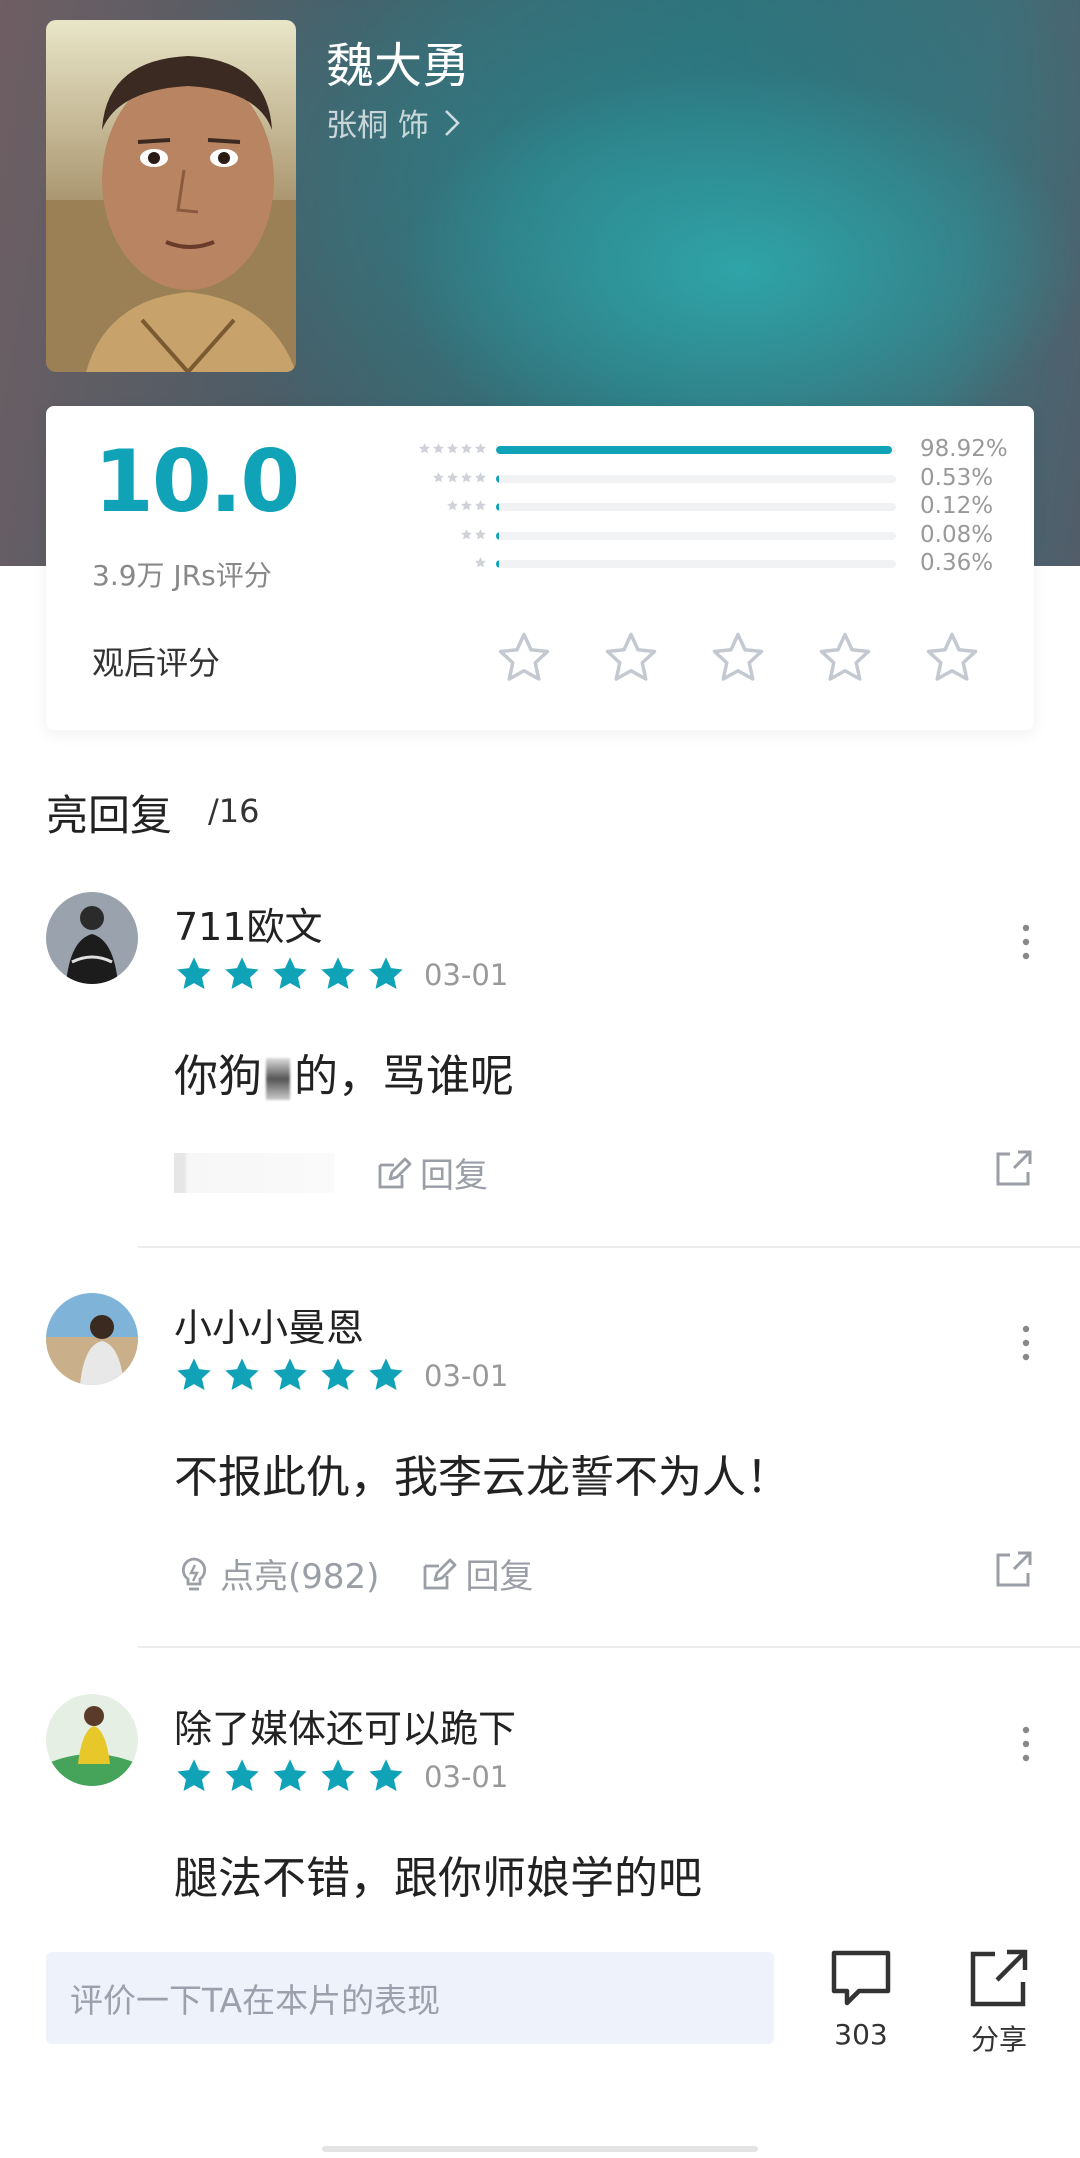 The height and width of the screenshot is (2158, 1080). What do you see at coordinates (952, 658) in the screenshot?
I see `rate-star-5-icon` at bounding box center [952, 658].